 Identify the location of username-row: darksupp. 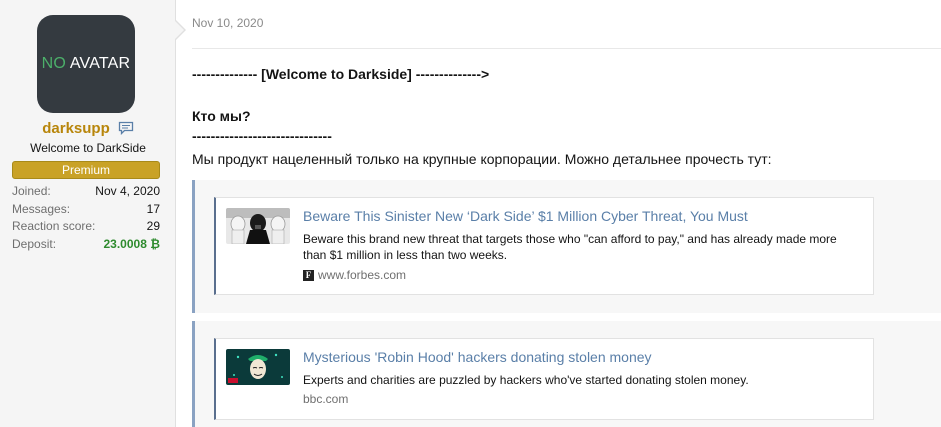
(88, 128).